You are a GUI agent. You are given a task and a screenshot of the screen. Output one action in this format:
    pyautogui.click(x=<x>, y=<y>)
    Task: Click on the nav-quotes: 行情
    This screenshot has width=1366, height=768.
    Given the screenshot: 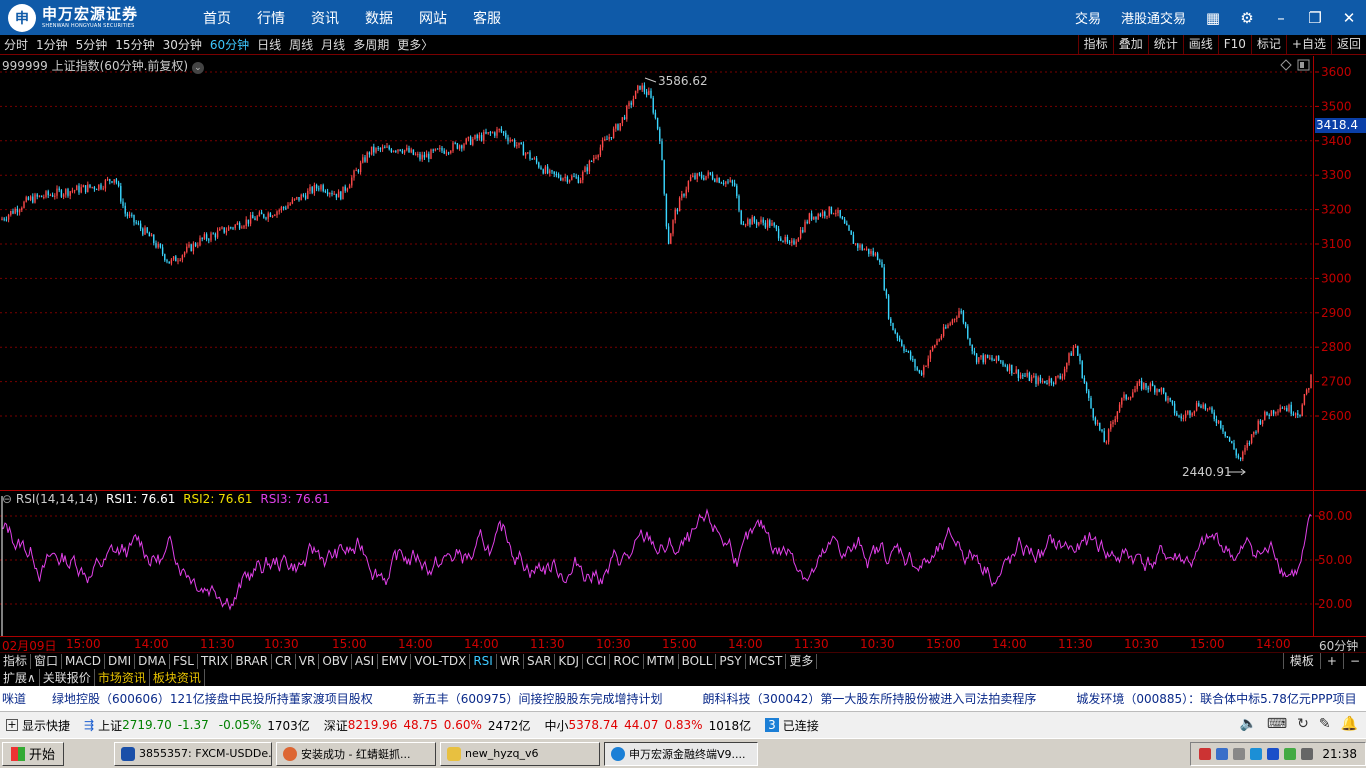 What is the action you would take?
    pyautogui.click(x=271, y=18)
    